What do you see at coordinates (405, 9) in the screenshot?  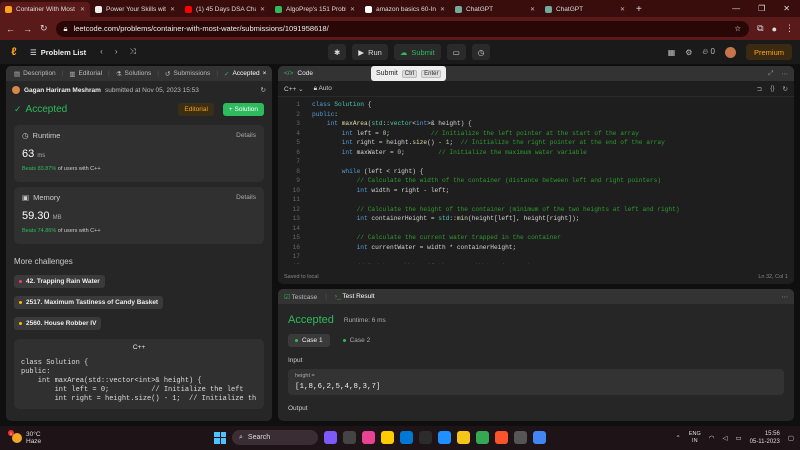 I see `browser-tab: amazon basics 60-In ✕` at bounding box center [405, 9].